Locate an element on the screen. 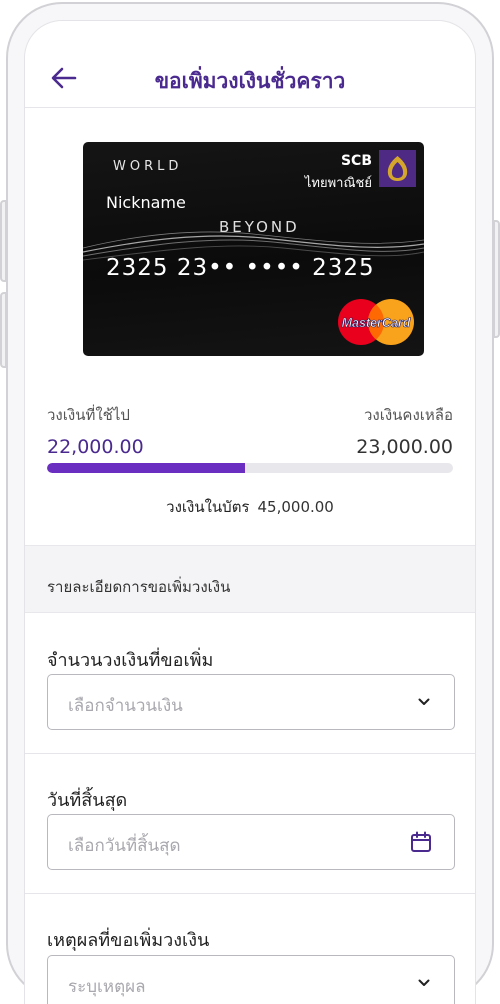  amount-select-placeholder: เลือกจำนวนเงิน is located at coordinates (125, 706).